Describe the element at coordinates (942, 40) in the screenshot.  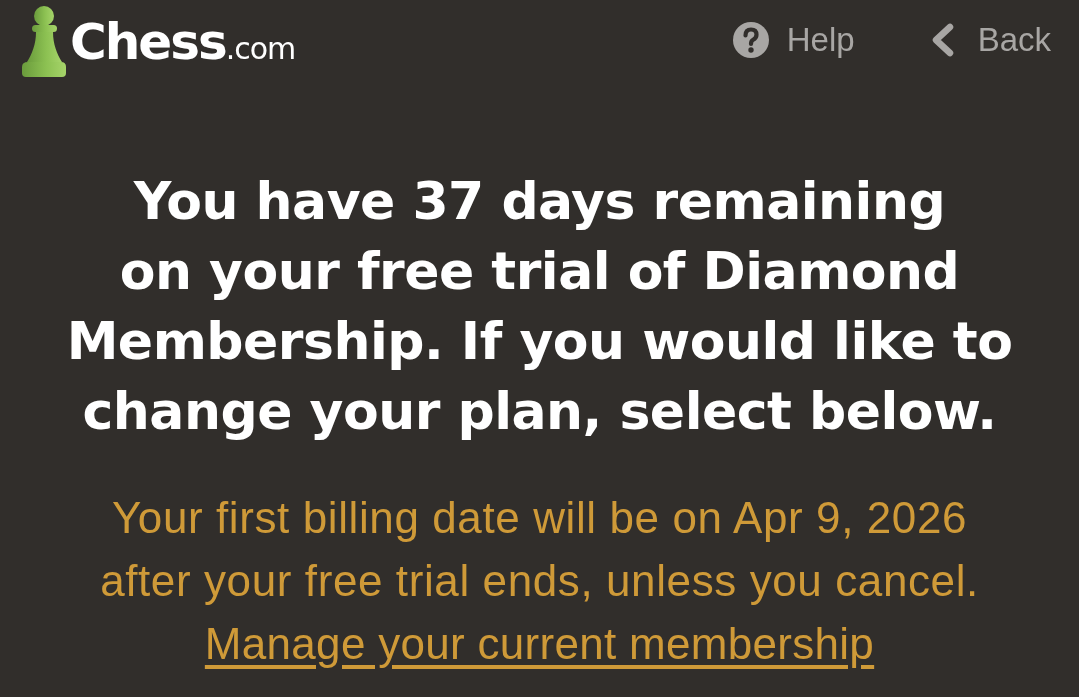
I see `chevron-left-icon` at that location.